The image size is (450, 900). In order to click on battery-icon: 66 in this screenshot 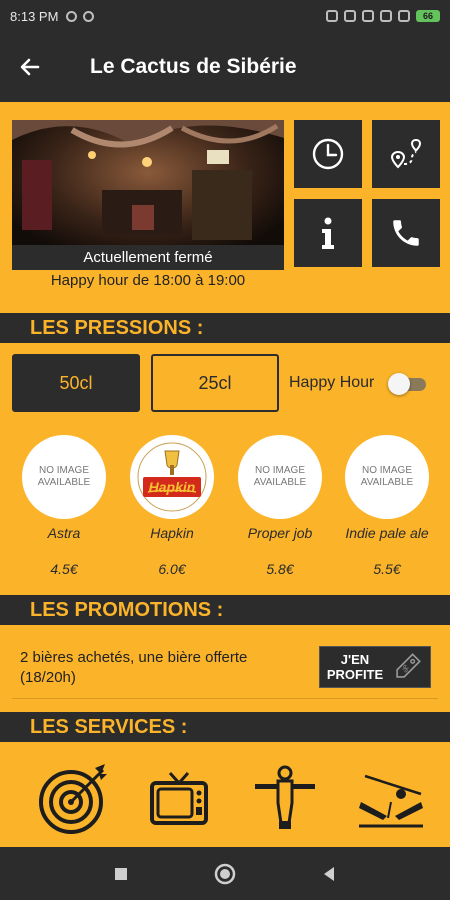, I will do `click(428, 16)`.